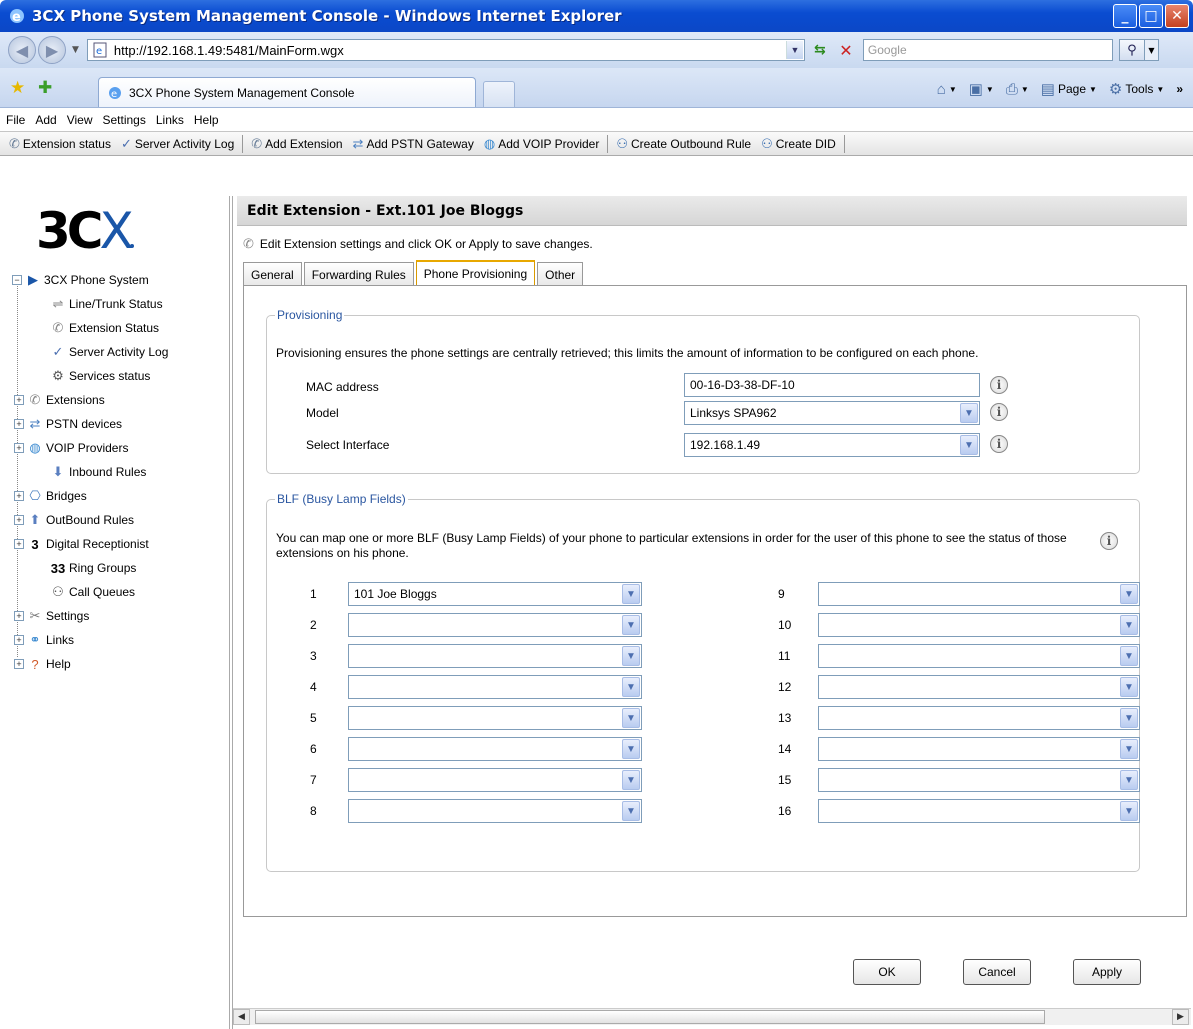  Describe the element at coordinates (105, 328) in the screenshot. I see `sidebar-item-extension-status: ✆ Extension Status` at that location.